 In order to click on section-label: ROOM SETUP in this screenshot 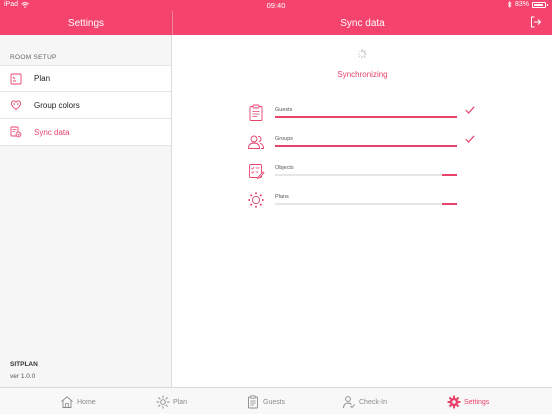, I will do `click(33, 57)`.